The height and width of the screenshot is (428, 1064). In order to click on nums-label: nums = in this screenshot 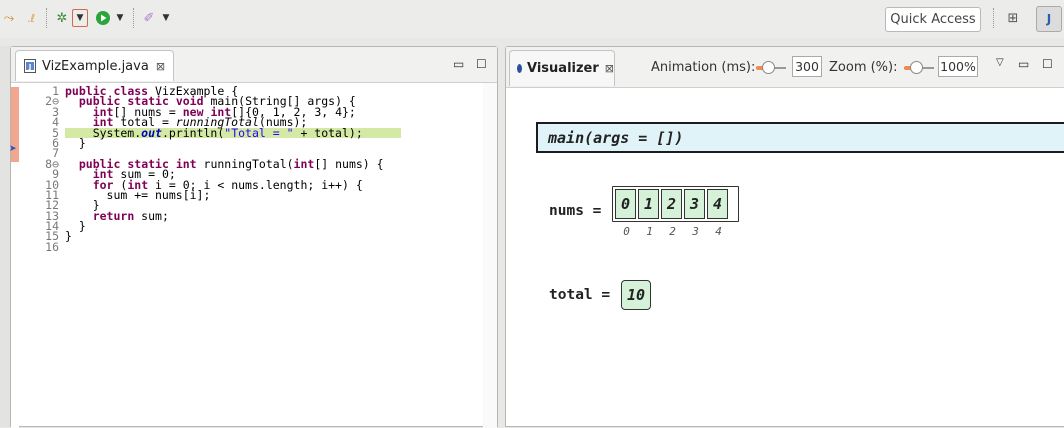, I will do `click(575, 211)`.